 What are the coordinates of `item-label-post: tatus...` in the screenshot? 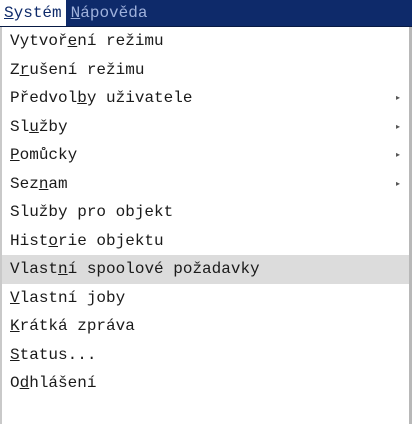 It's located at (58, 354).